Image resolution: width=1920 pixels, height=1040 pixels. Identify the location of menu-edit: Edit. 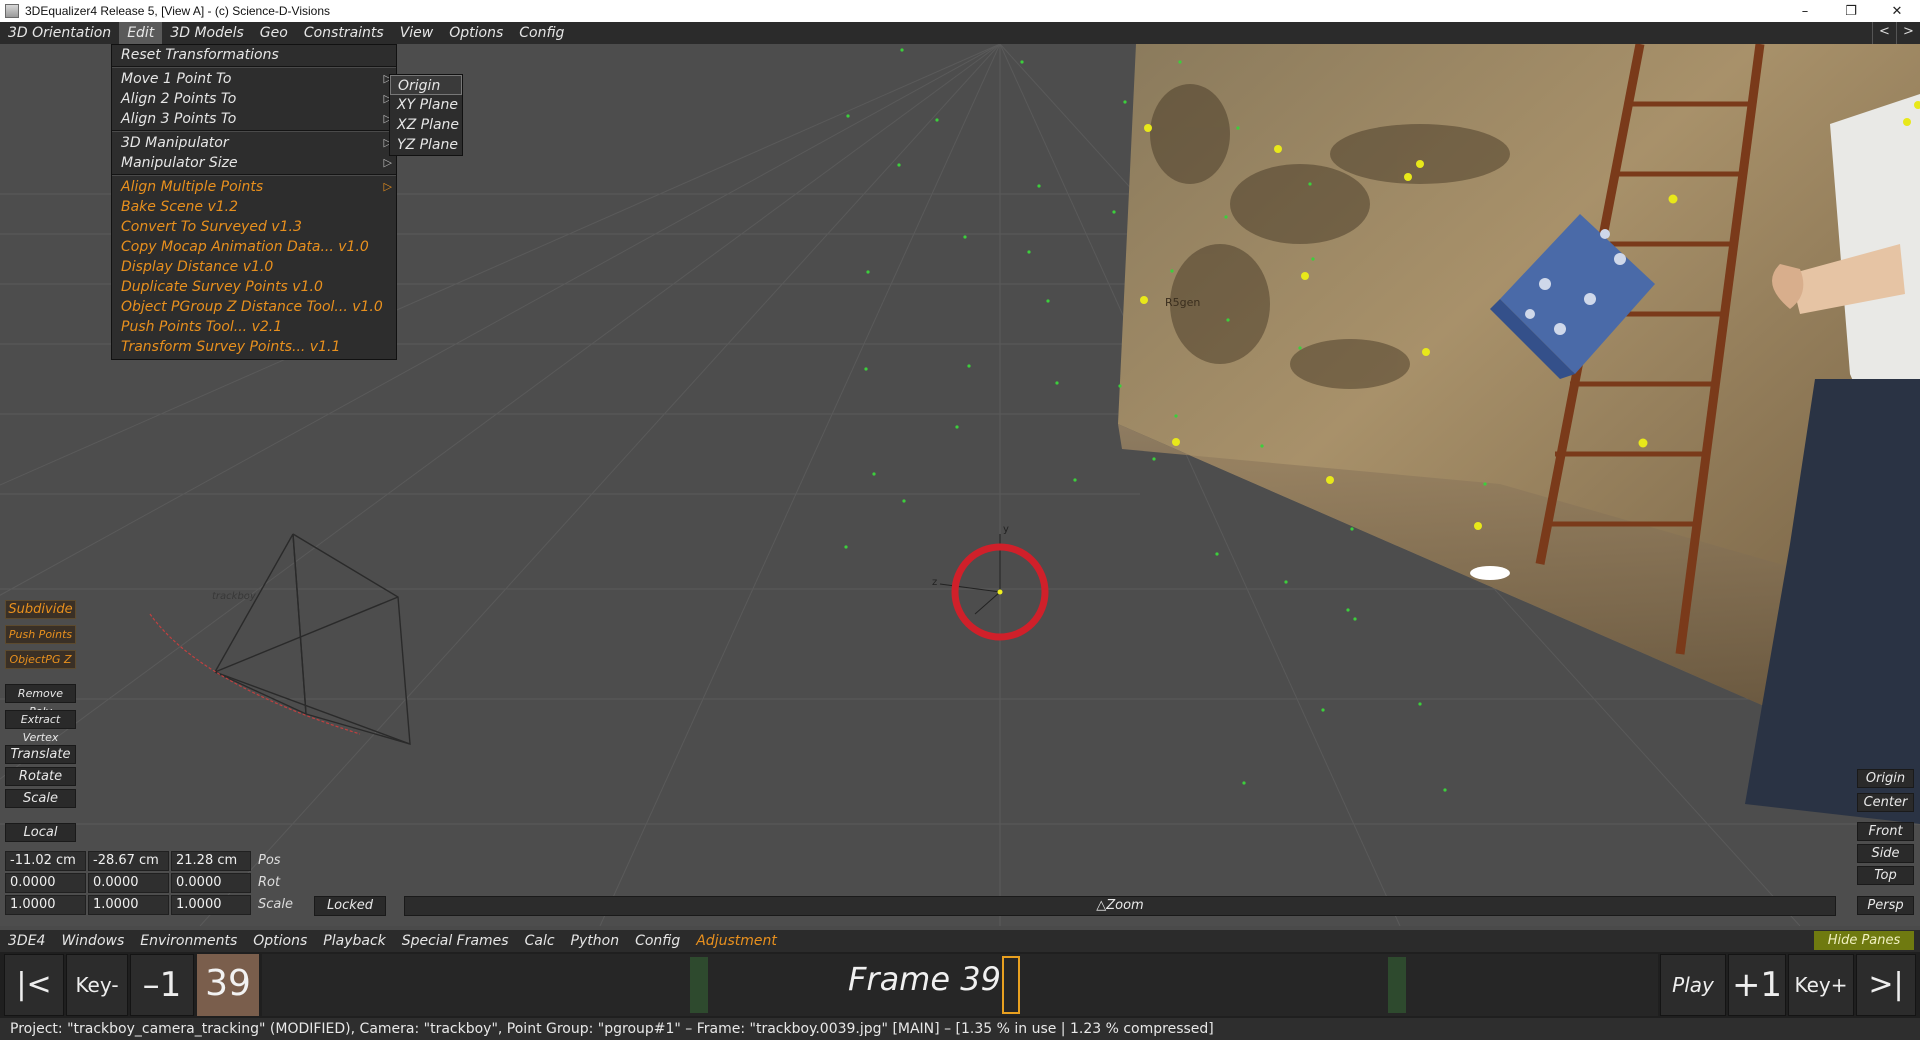
(141, 33).